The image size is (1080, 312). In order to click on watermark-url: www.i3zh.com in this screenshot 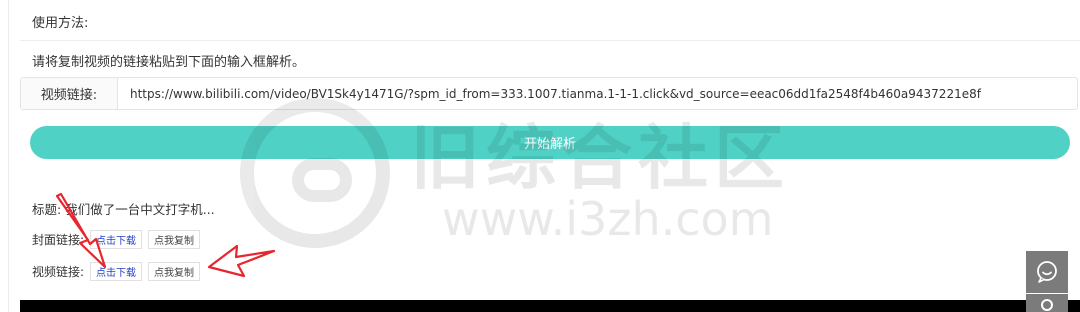, I will do `click(608, 219)`.